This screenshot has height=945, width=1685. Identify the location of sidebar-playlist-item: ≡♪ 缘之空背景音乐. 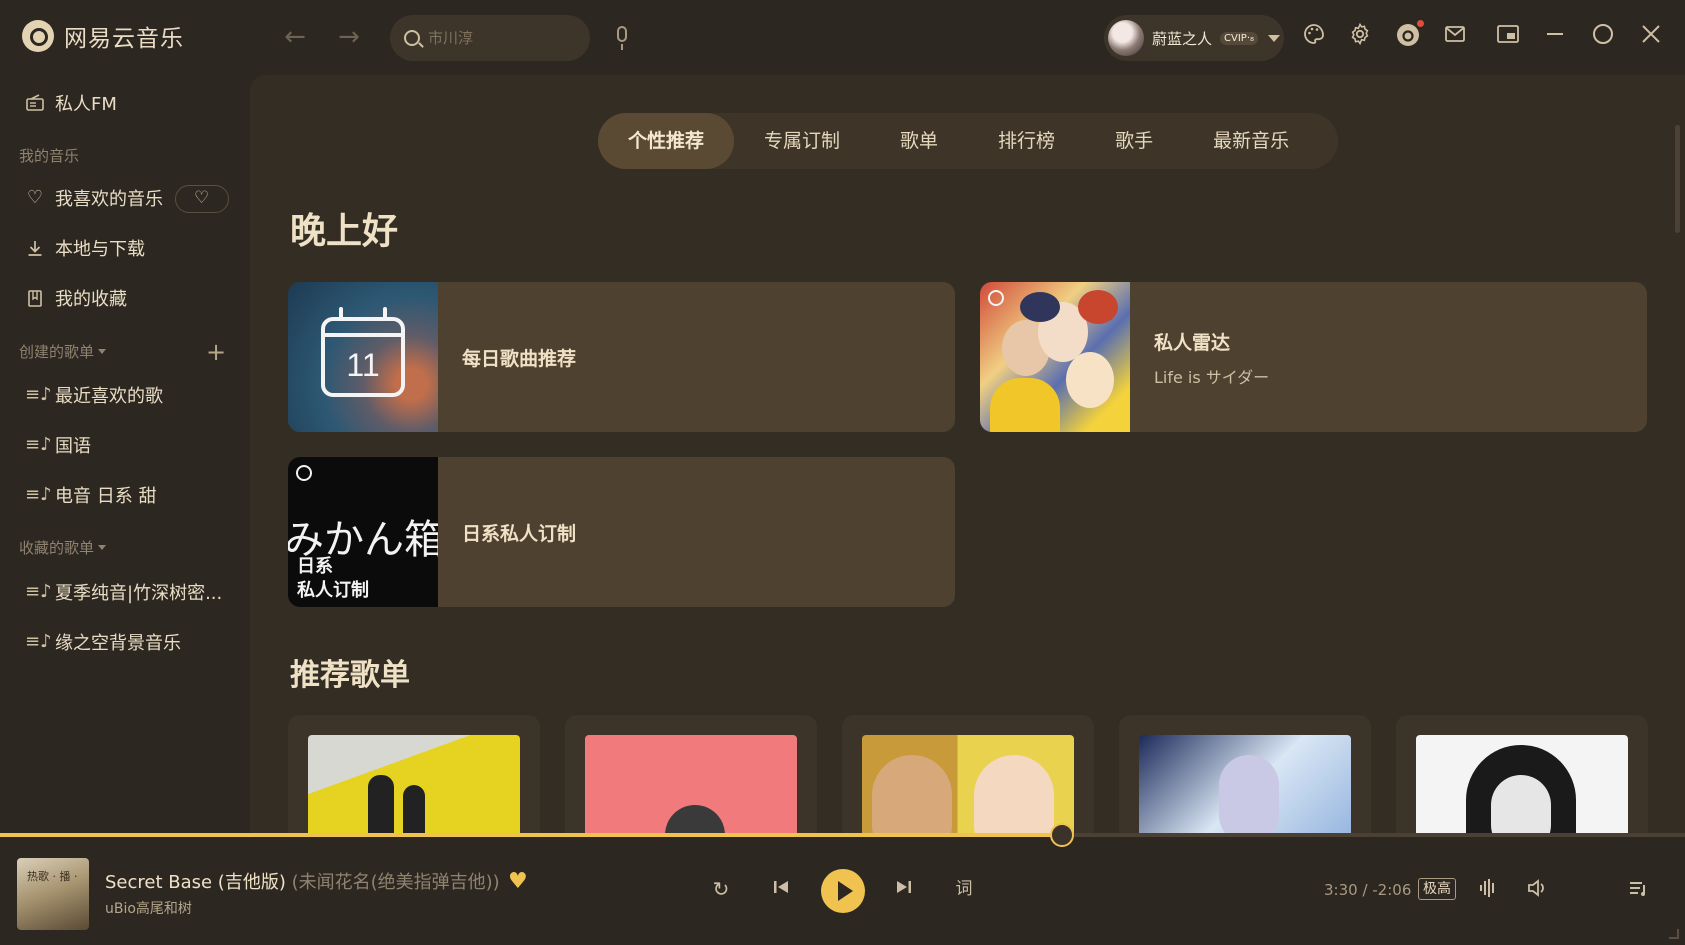
(103, 642).